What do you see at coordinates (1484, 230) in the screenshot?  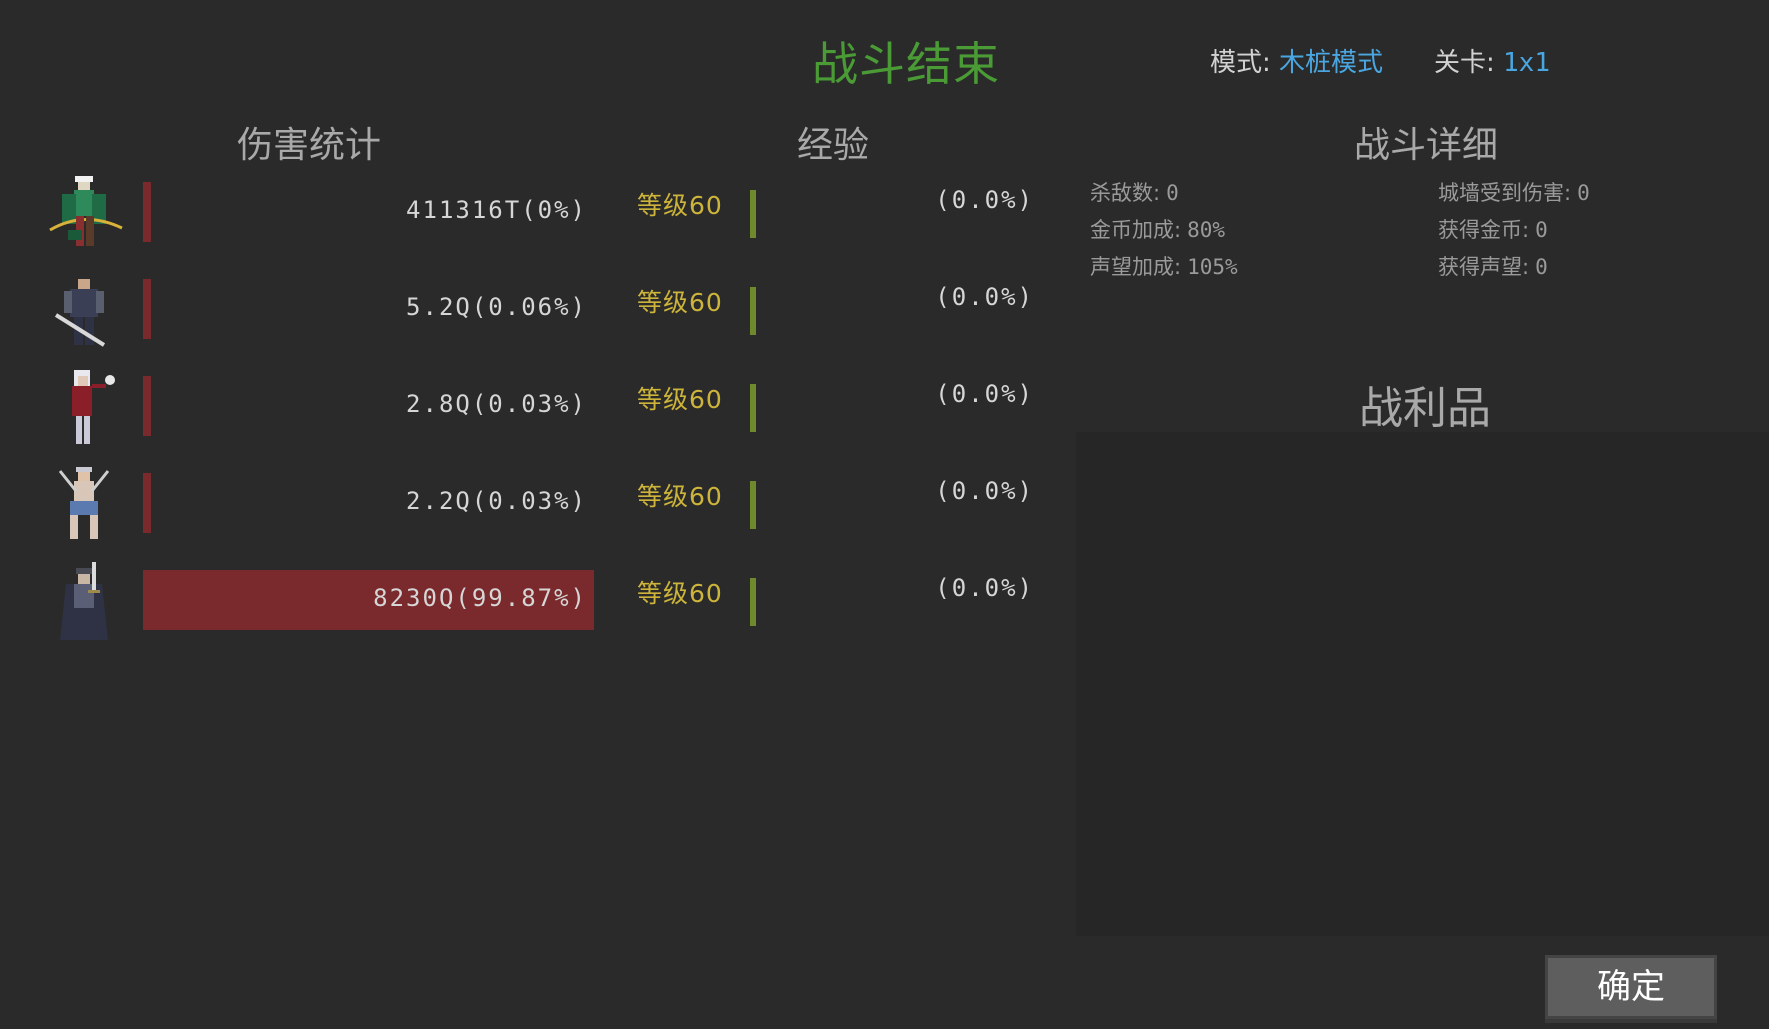 I see `gold-gain-label: 获得金币:` at bounding box center [1484, 230].